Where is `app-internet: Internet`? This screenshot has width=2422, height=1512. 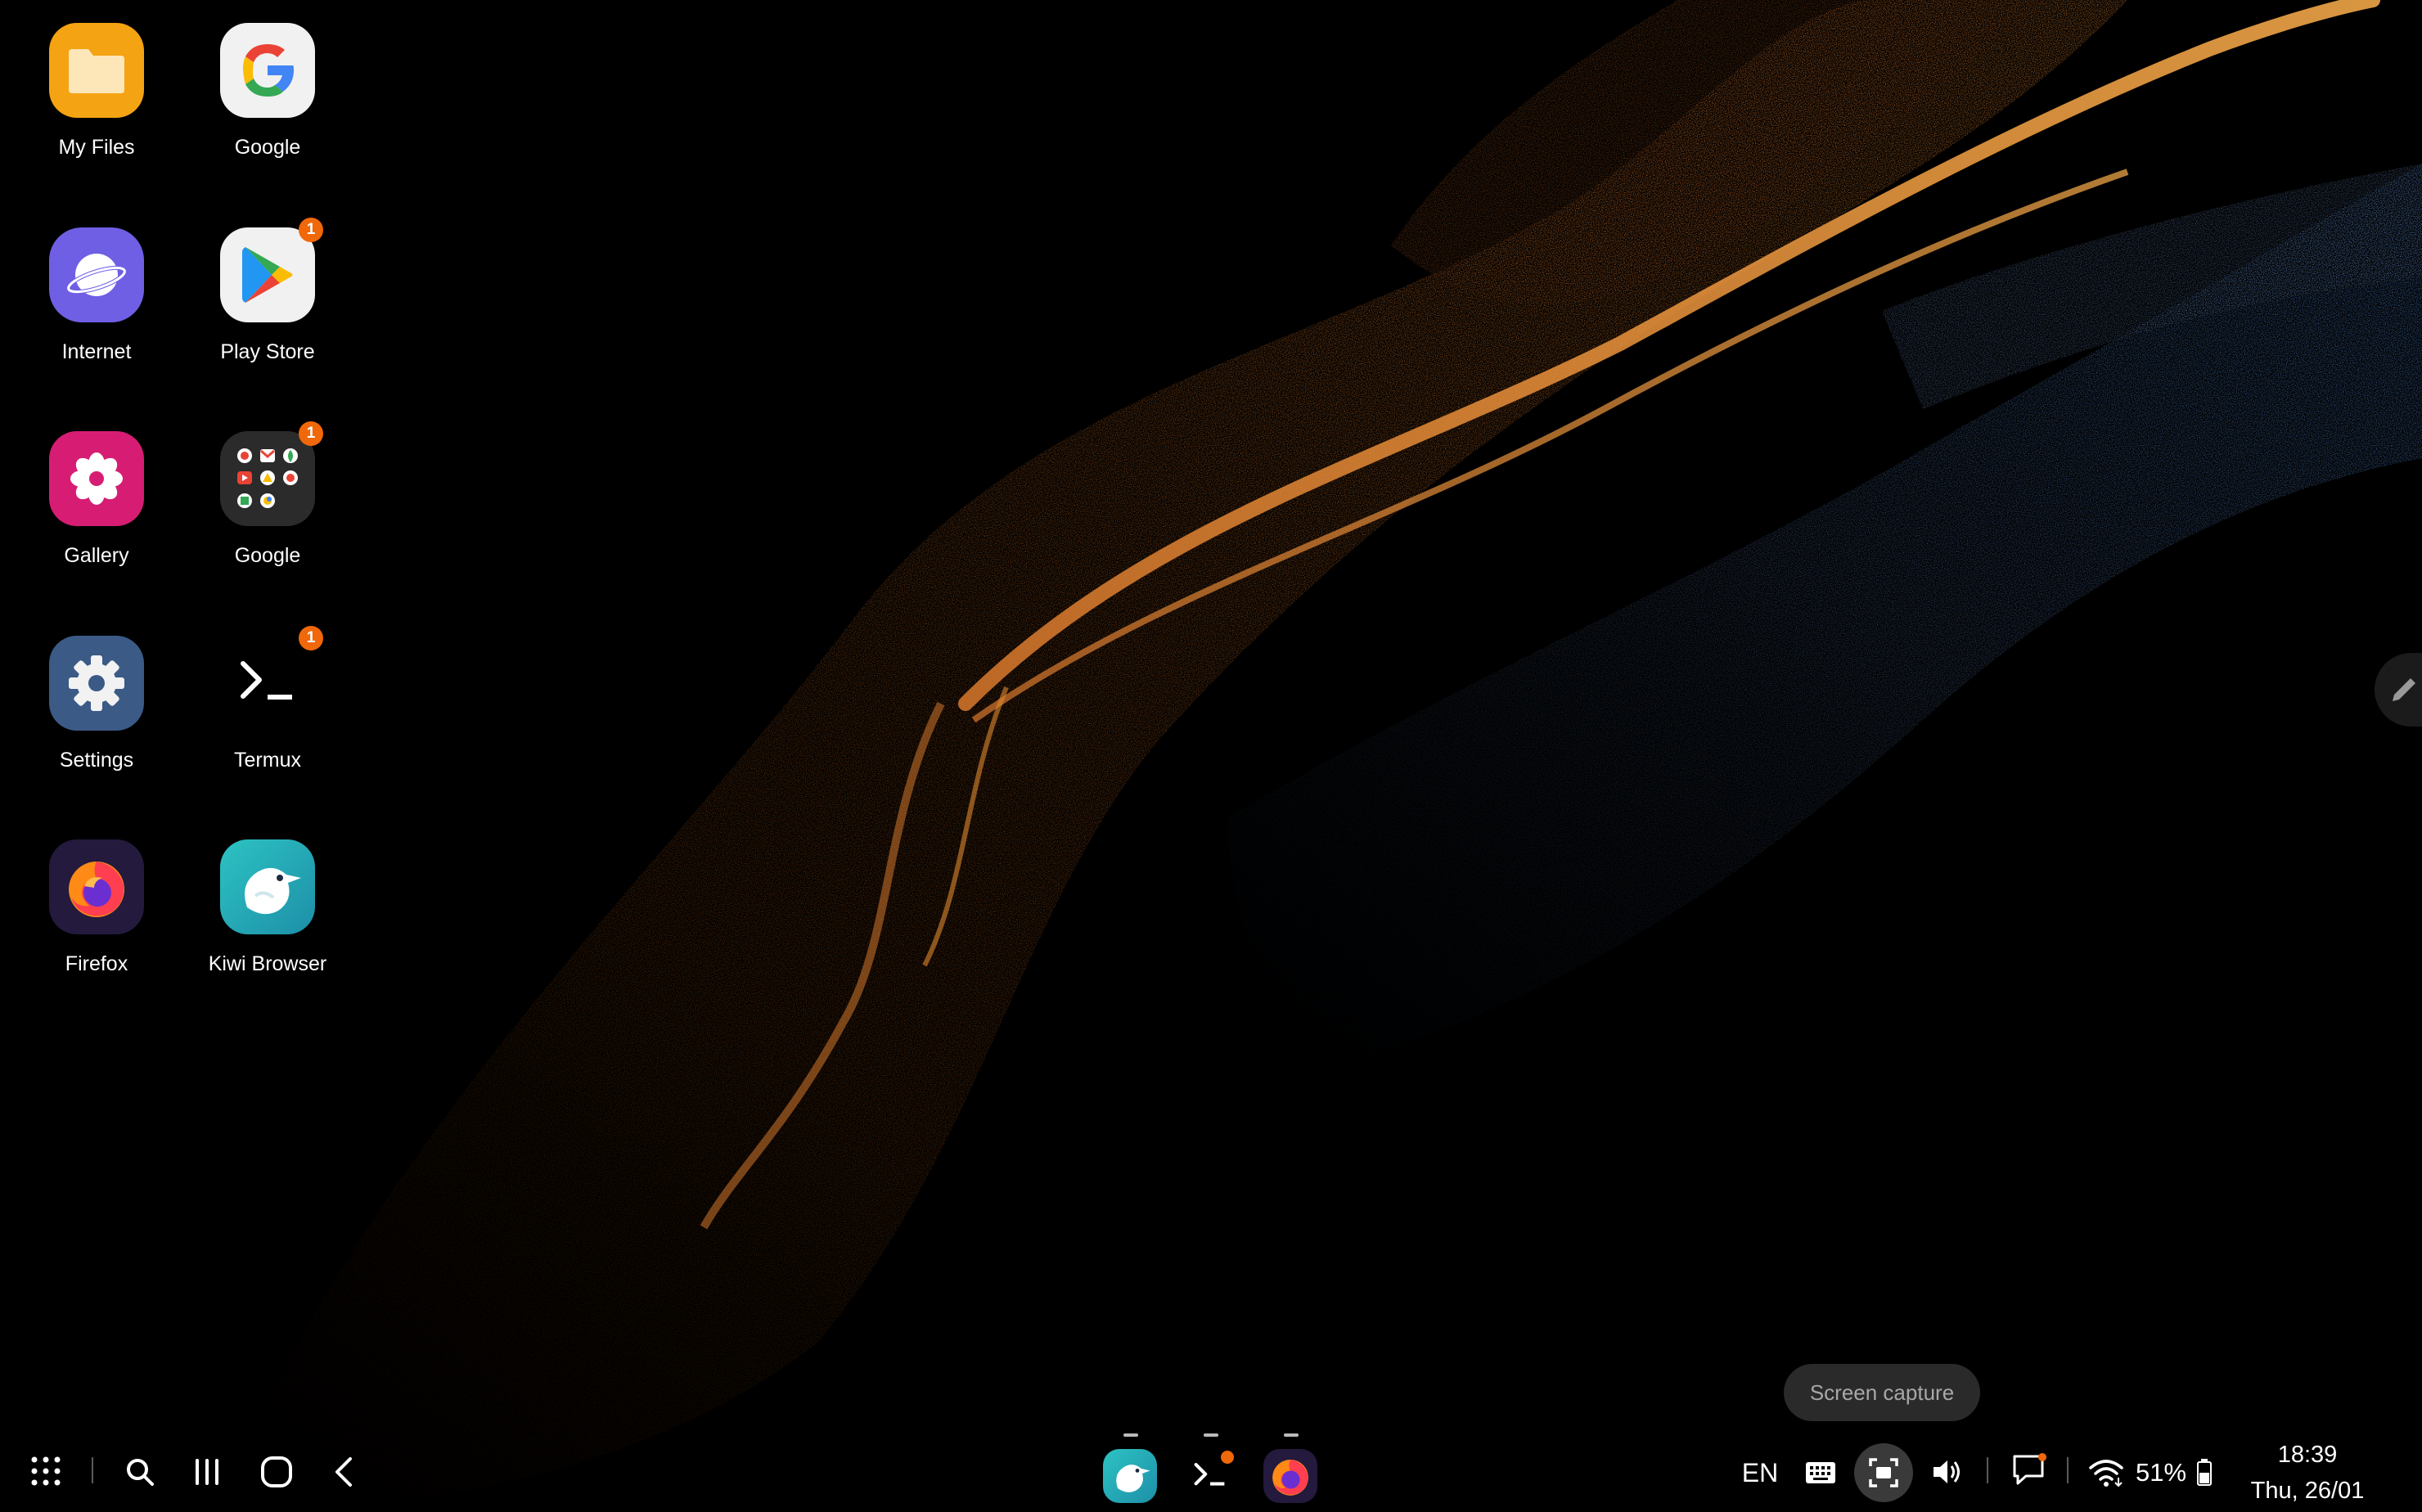 app-internet: Internet is located at coordinates (96, 284).